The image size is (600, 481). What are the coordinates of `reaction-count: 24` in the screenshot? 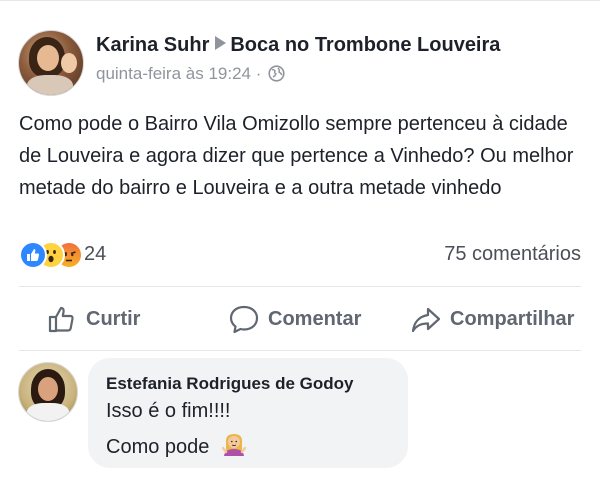 It's located at (95, 254).